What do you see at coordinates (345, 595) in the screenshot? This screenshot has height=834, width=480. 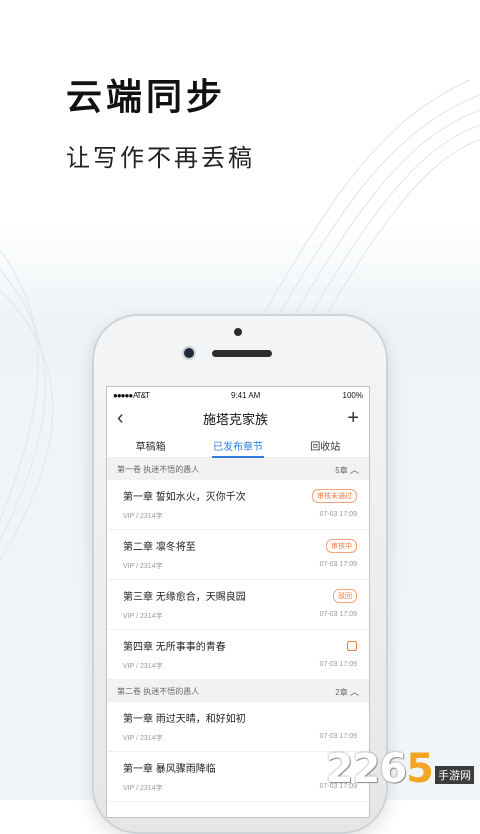 I see `status-badge: 驳回` at bounding box center [345, 595].